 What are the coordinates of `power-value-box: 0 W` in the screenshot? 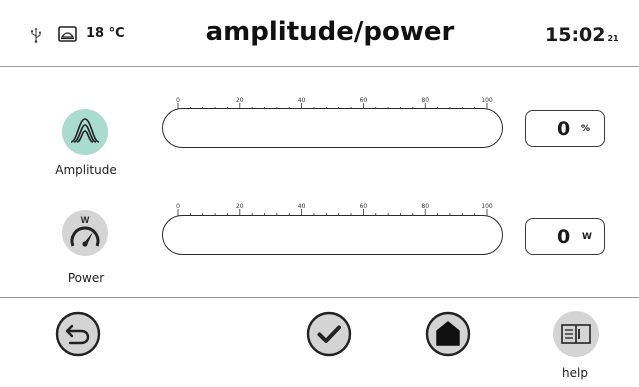 It's located at (565, 236).